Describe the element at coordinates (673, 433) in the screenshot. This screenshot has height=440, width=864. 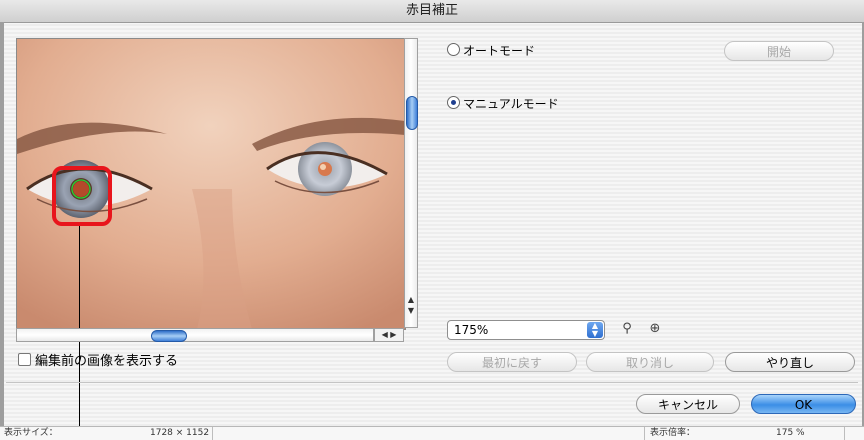
I see `display-ratio-label: 表示倍率：` at that location.